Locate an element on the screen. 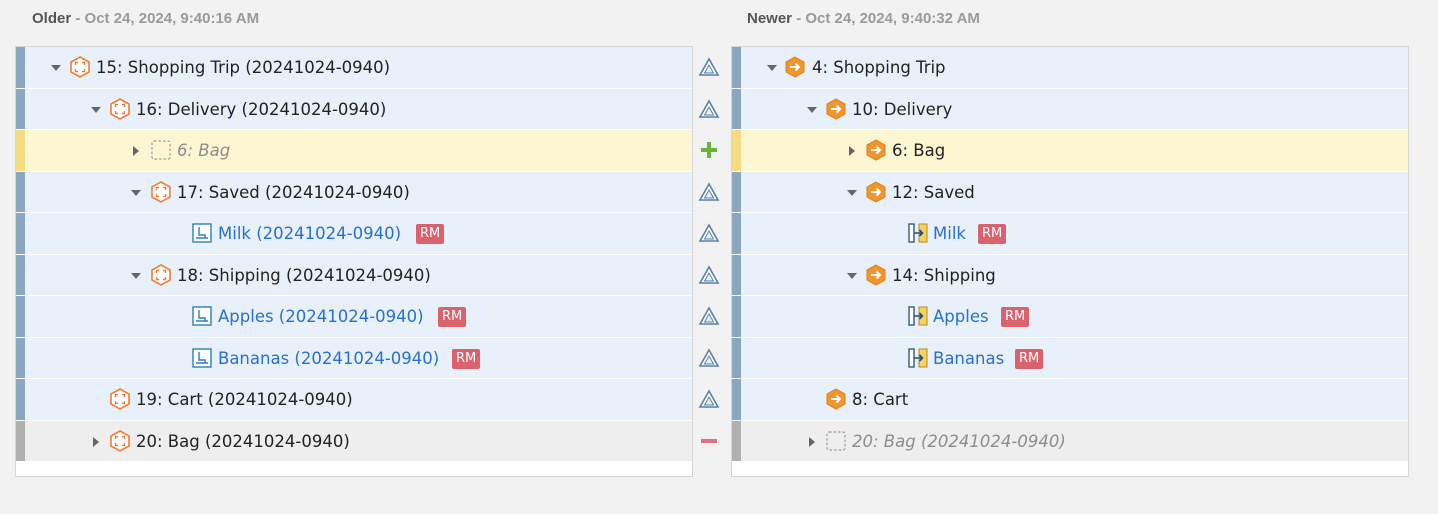  tree-row: 19: Cart (20241024-0940) is located at coordinates (354, 400).